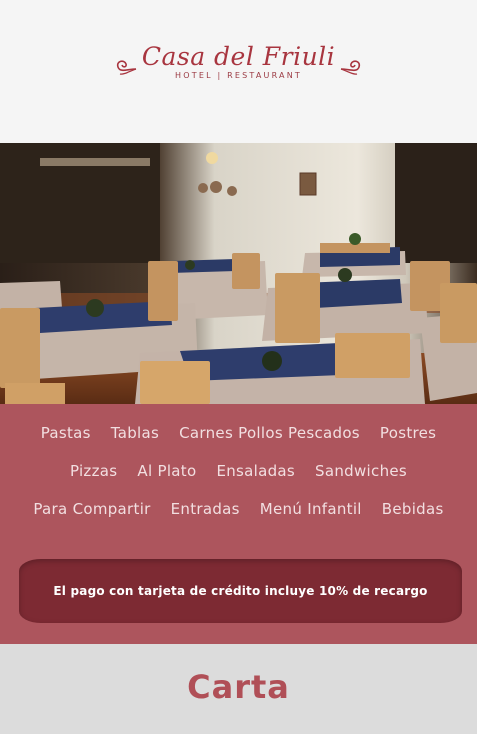 The height and width of the screenshot is (734, 477). Describe the element at coordinates (238, 56) in the screenshot. I see `brand-name: Casa del Friuli` at that location.